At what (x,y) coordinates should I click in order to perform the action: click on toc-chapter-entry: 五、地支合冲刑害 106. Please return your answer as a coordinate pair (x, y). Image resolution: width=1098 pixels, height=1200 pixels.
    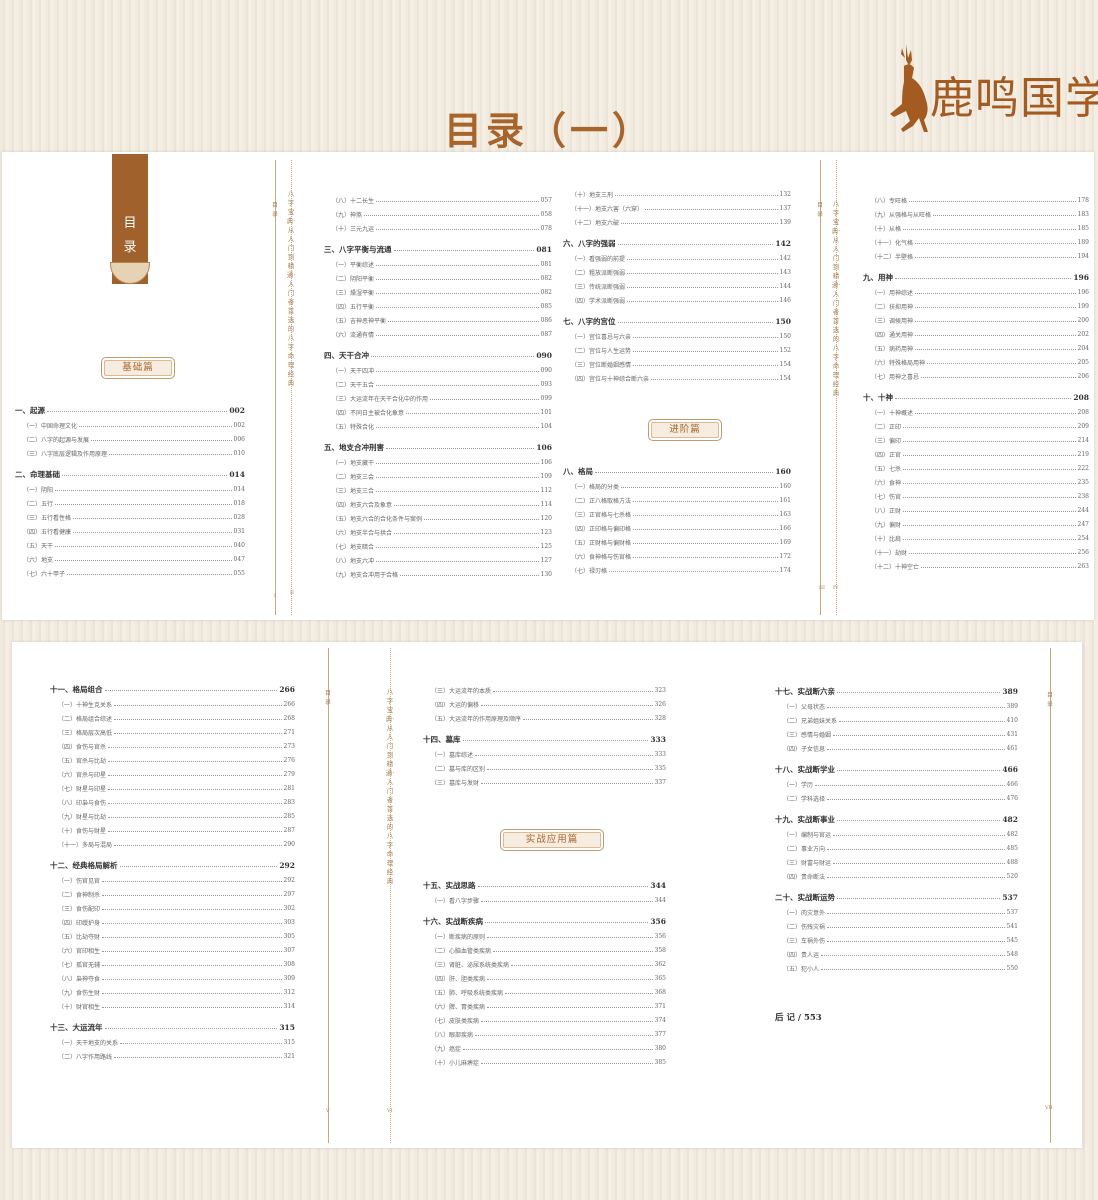
    Looking at the image, I should click on (438, 447).